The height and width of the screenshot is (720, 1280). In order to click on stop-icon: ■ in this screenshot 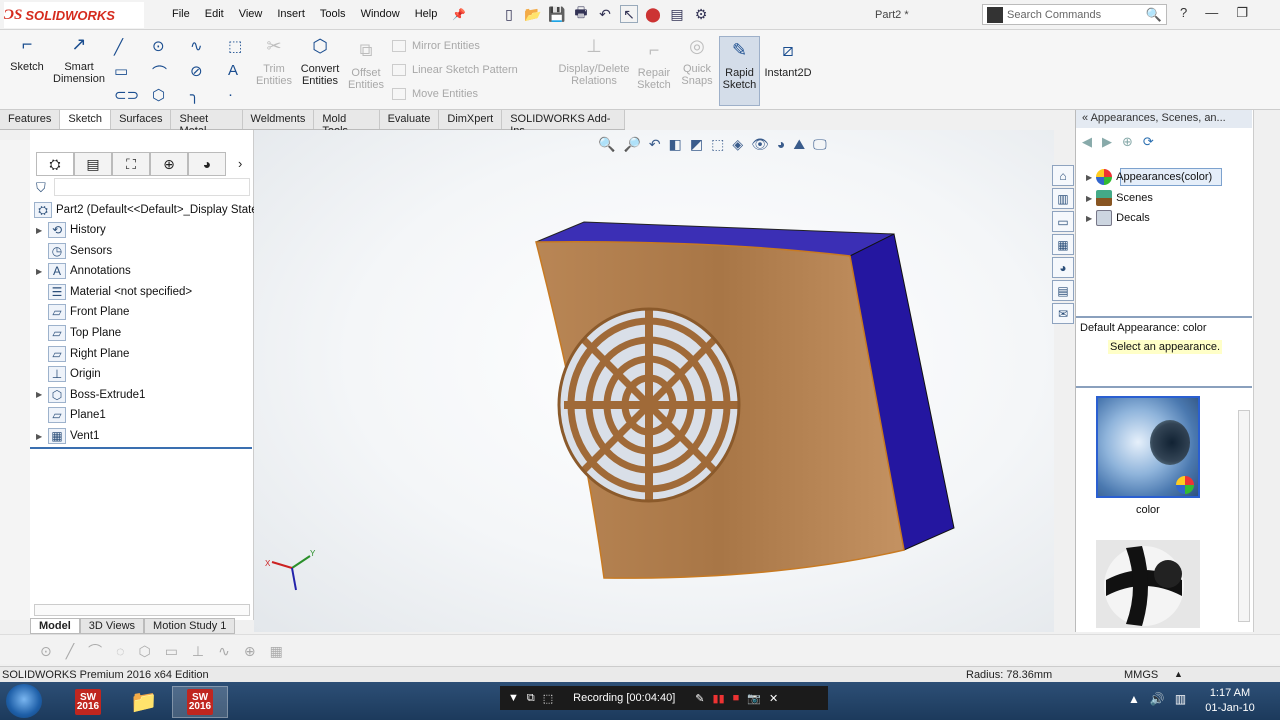, I will do `click(736, 698)`.